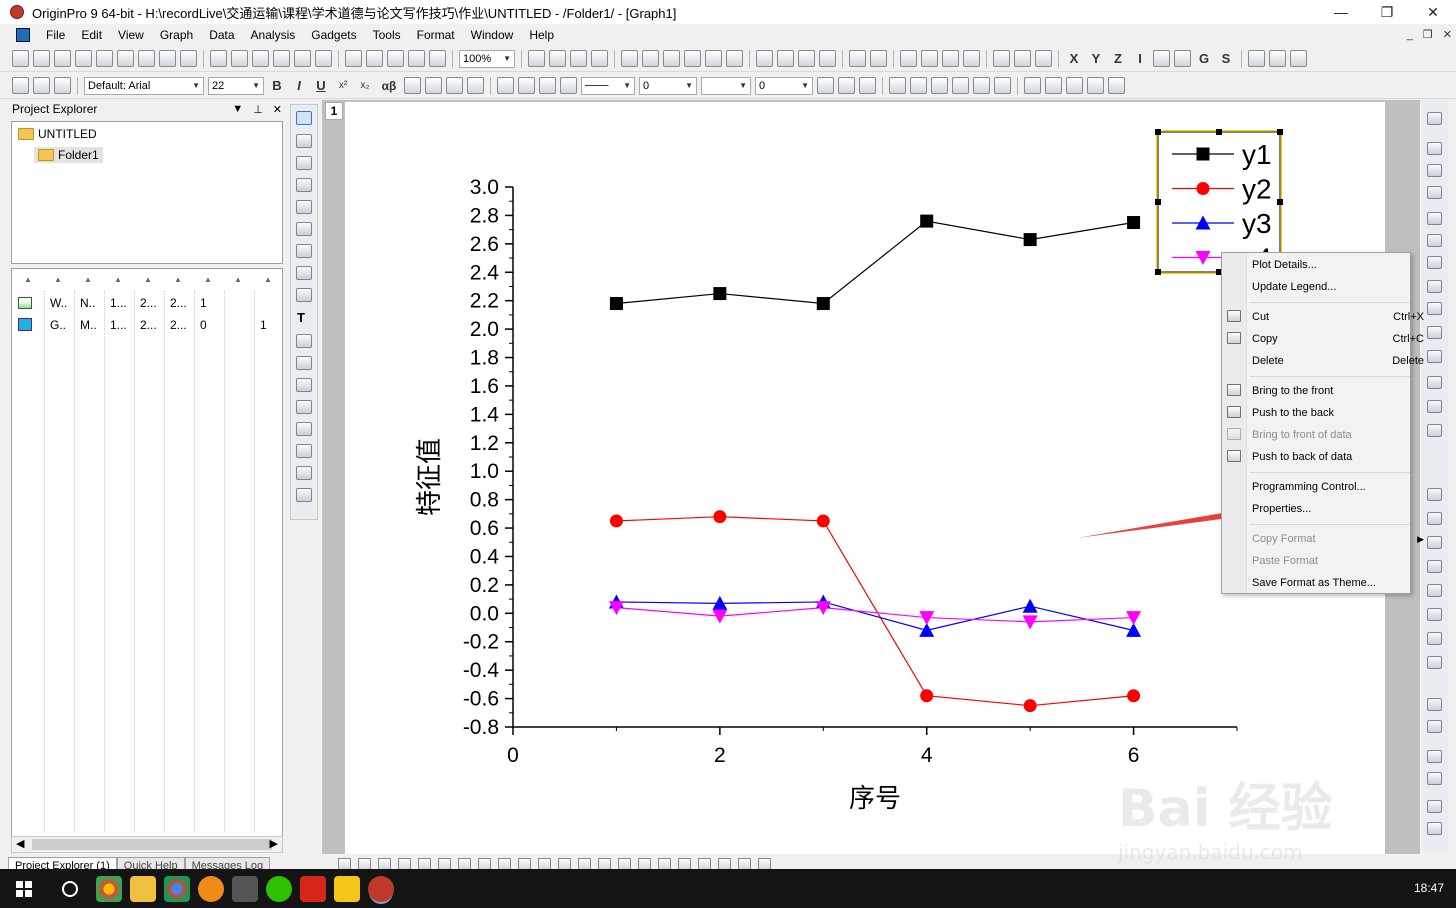 The width and height of the screenshot is (1456, 908). I want to click on column-chart-icon, so click(908, 58).